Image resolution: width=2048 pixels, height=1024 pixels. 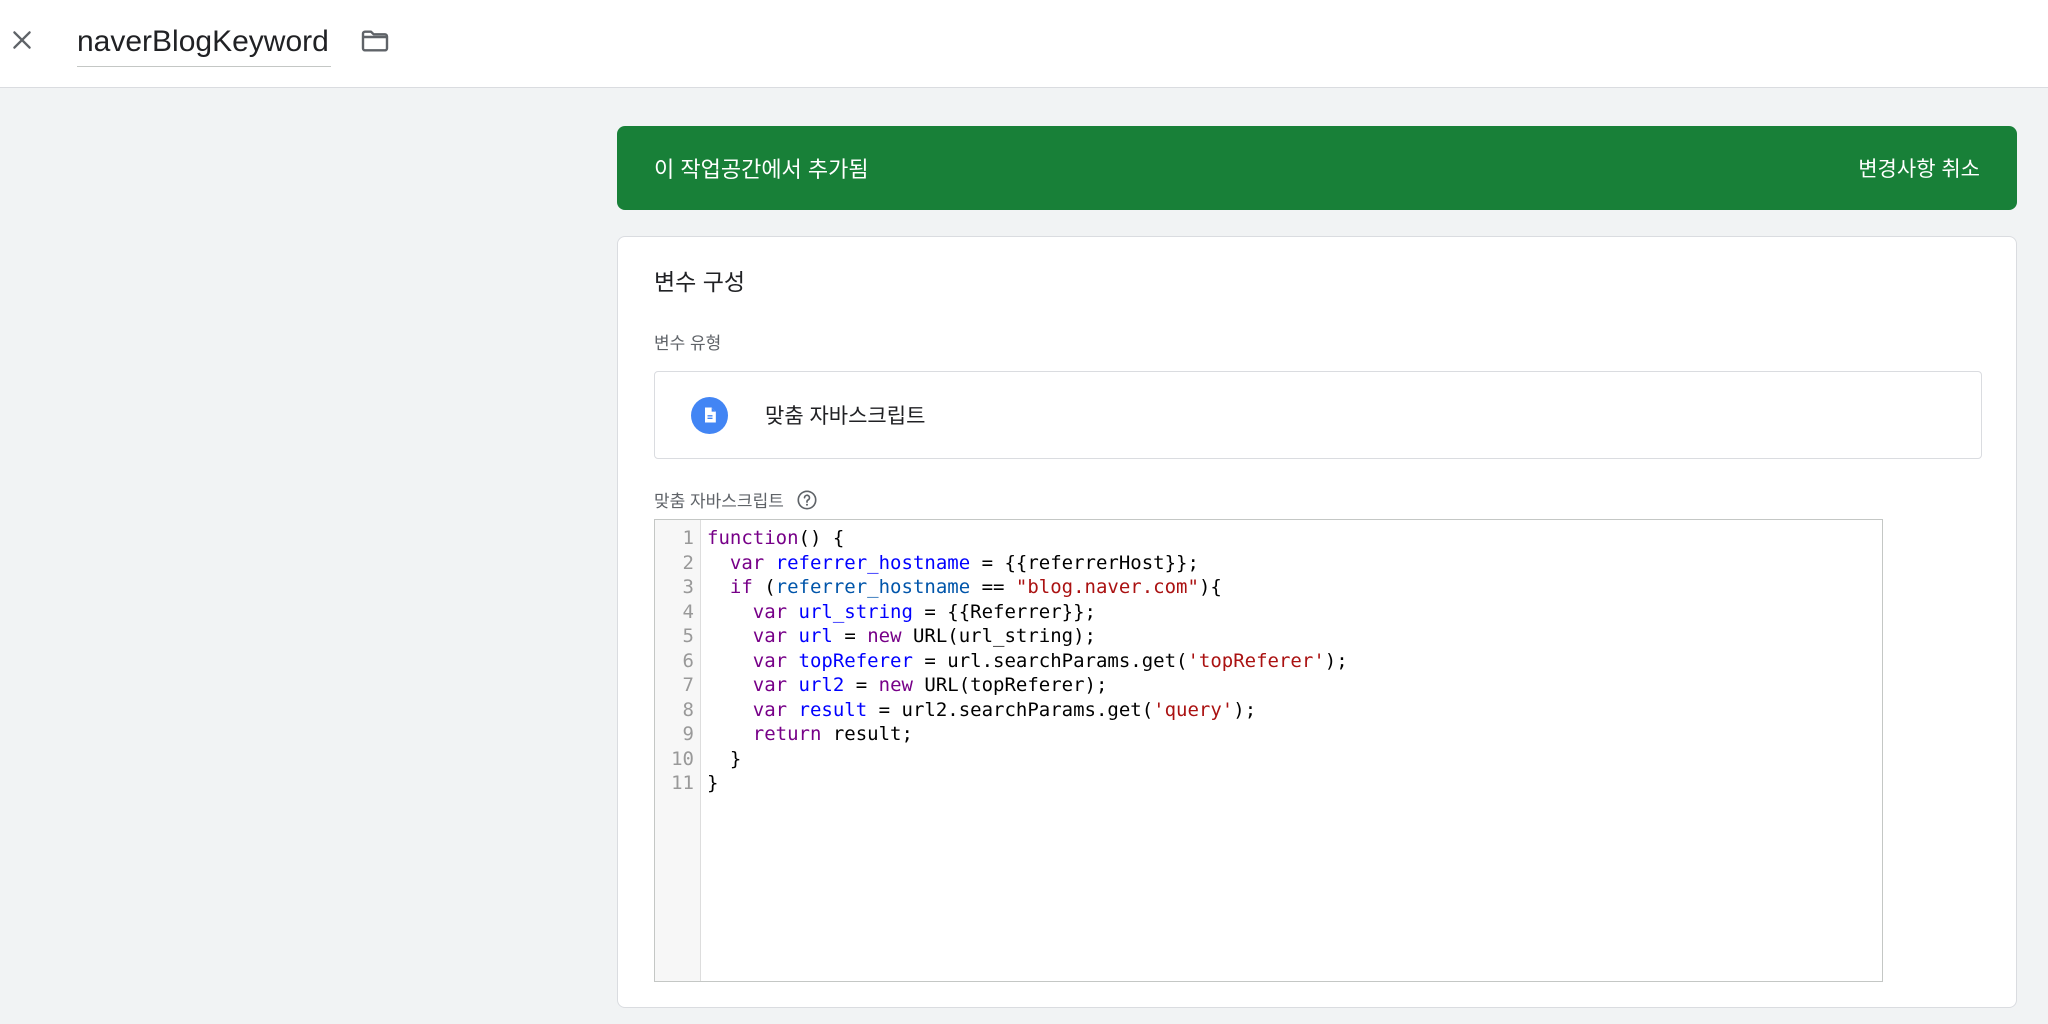 I want to click on folder-icon, so click(x=375, y=41).